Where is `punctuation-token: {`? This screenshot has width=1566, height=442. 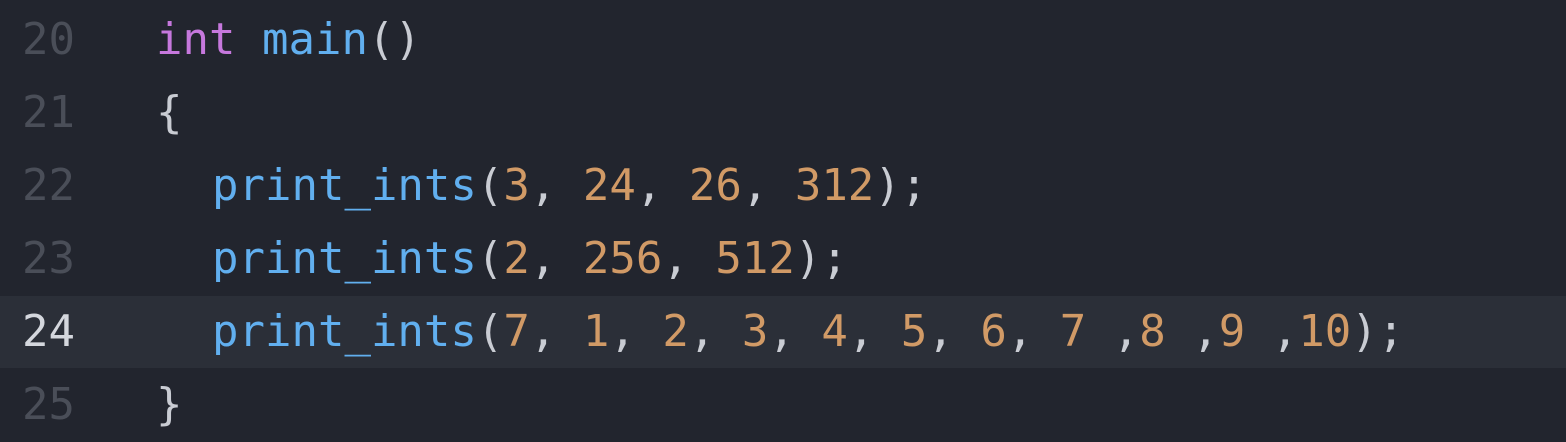
punctuation-token: { is located at coordinates (169, 112).